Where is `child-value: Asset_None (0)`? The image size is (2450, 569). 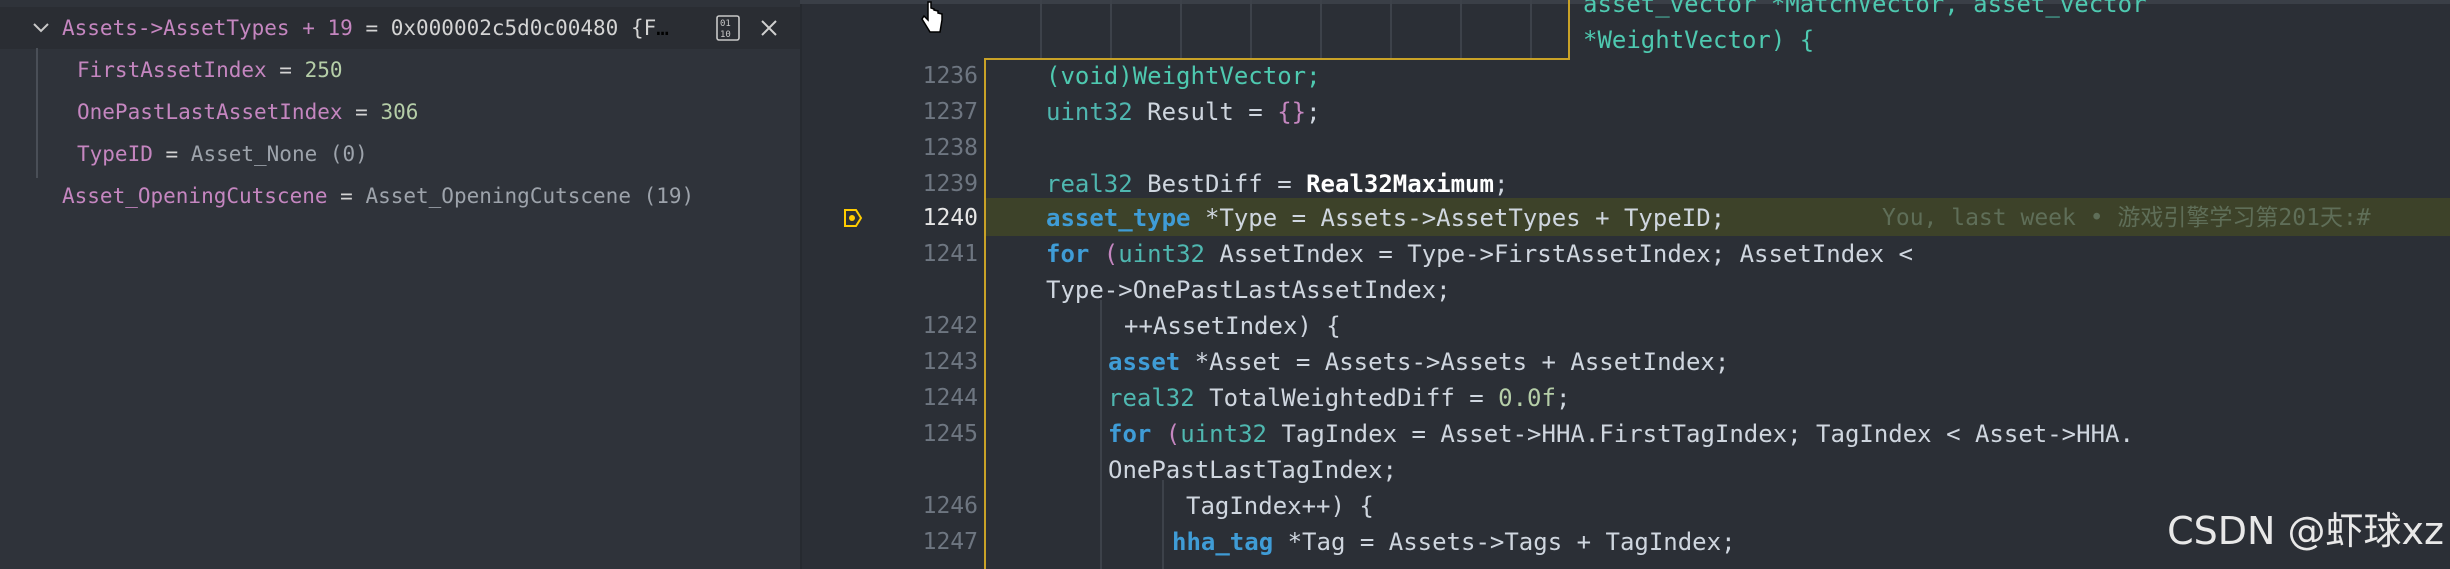
child-value: Asset_None (0) is located at coordinates (279, 154).